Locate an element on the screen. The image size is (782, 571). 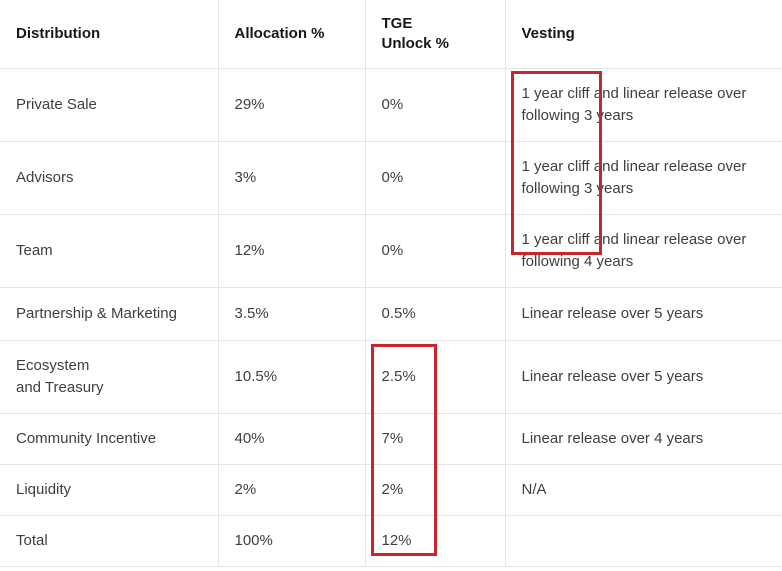
column-header-vesting: Vesting is located at coordinates (643, 34).